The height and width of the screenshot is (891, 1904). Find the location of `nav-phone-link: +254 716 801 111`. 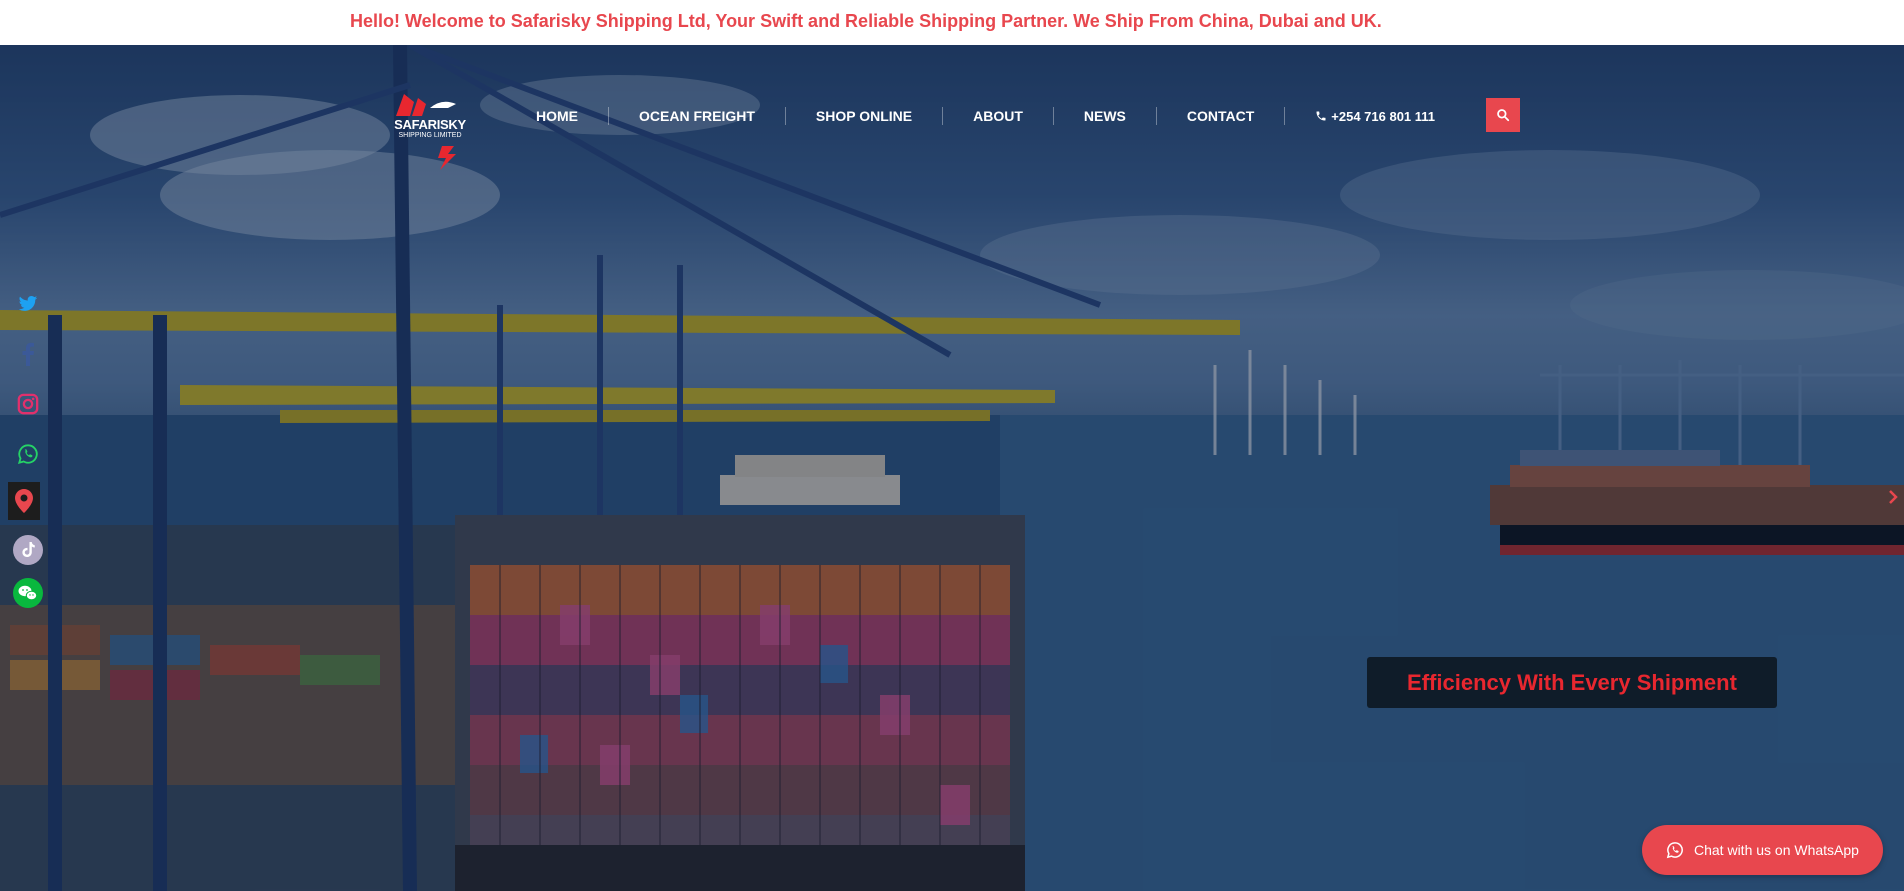

nav-phone-link: +254 716 801 111 is located at coordinates (1375, 116).